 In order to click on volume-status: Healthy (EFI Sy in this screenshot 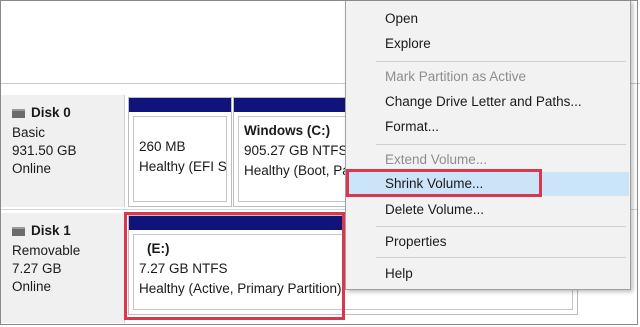, I will do `click(183, 166)`.